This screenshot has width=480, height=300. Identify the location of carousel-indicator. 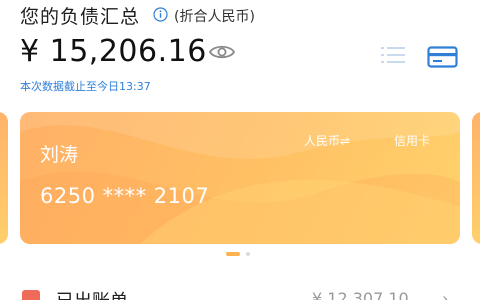
(246, 255).